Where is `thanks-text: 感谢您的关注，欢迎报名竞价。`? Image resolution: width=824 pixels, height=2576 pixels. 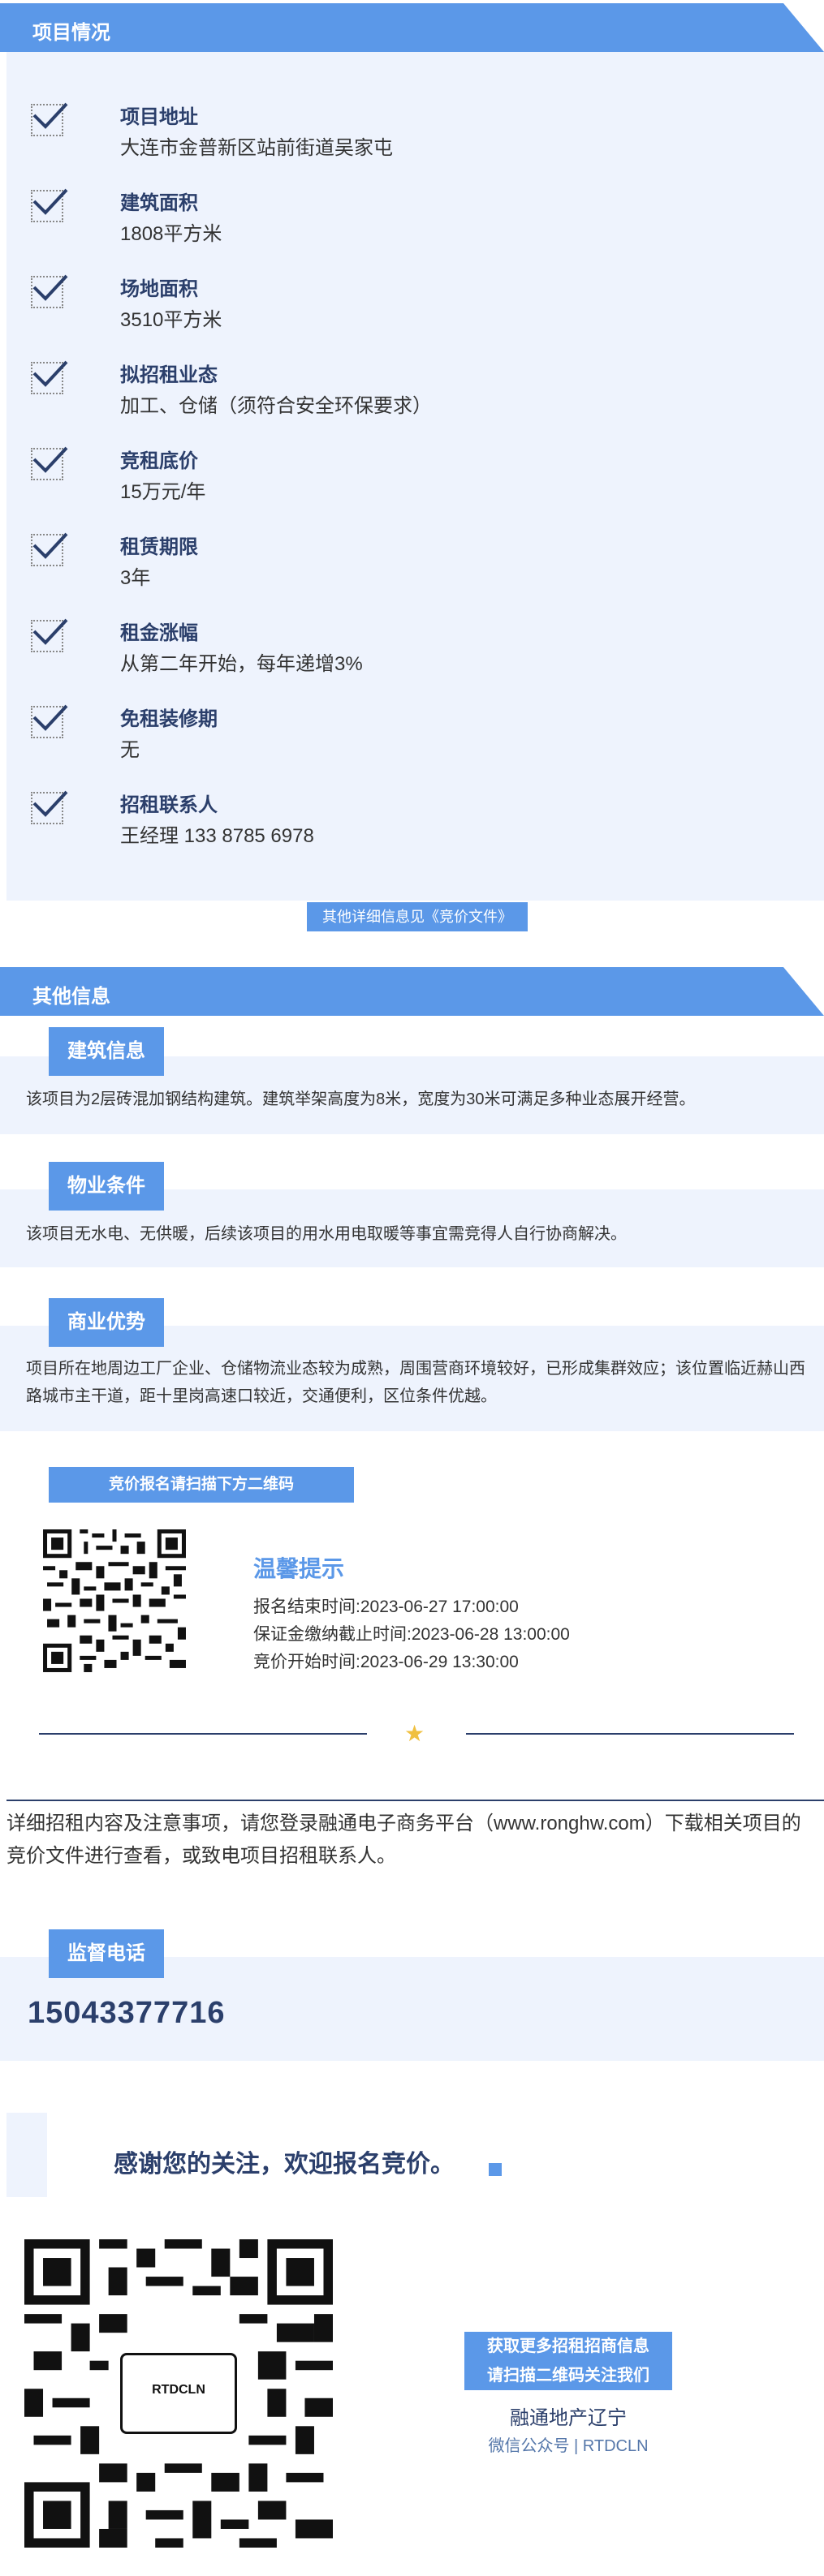
thanks-text: 感谢您的关注，欢迎报名竞价。 is located at coordinates (284, 2164).